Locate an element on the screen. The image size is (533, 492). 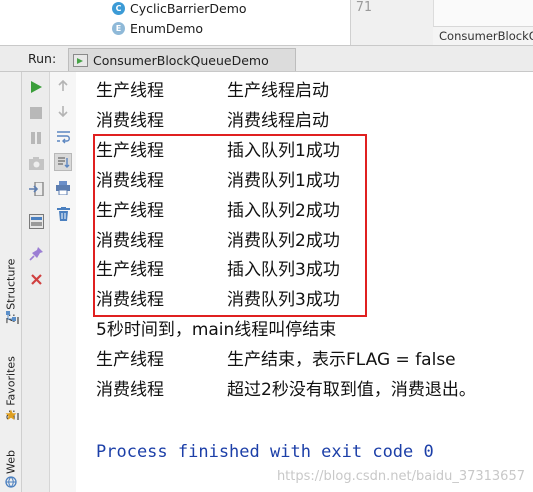
run-config-icon is located at coordinates (80, 60).